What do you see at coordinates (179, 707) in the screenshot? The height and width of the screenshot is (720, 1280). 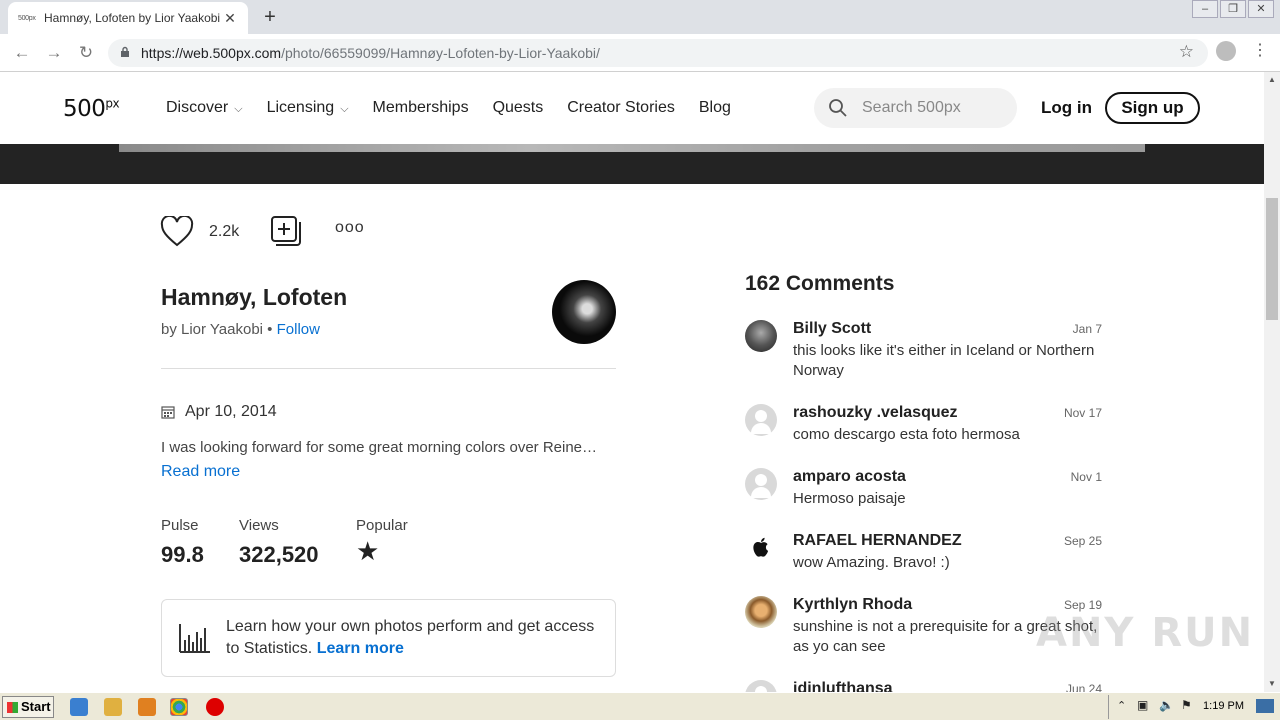 I see `chrome-icon` at bounding box center [179, 707].